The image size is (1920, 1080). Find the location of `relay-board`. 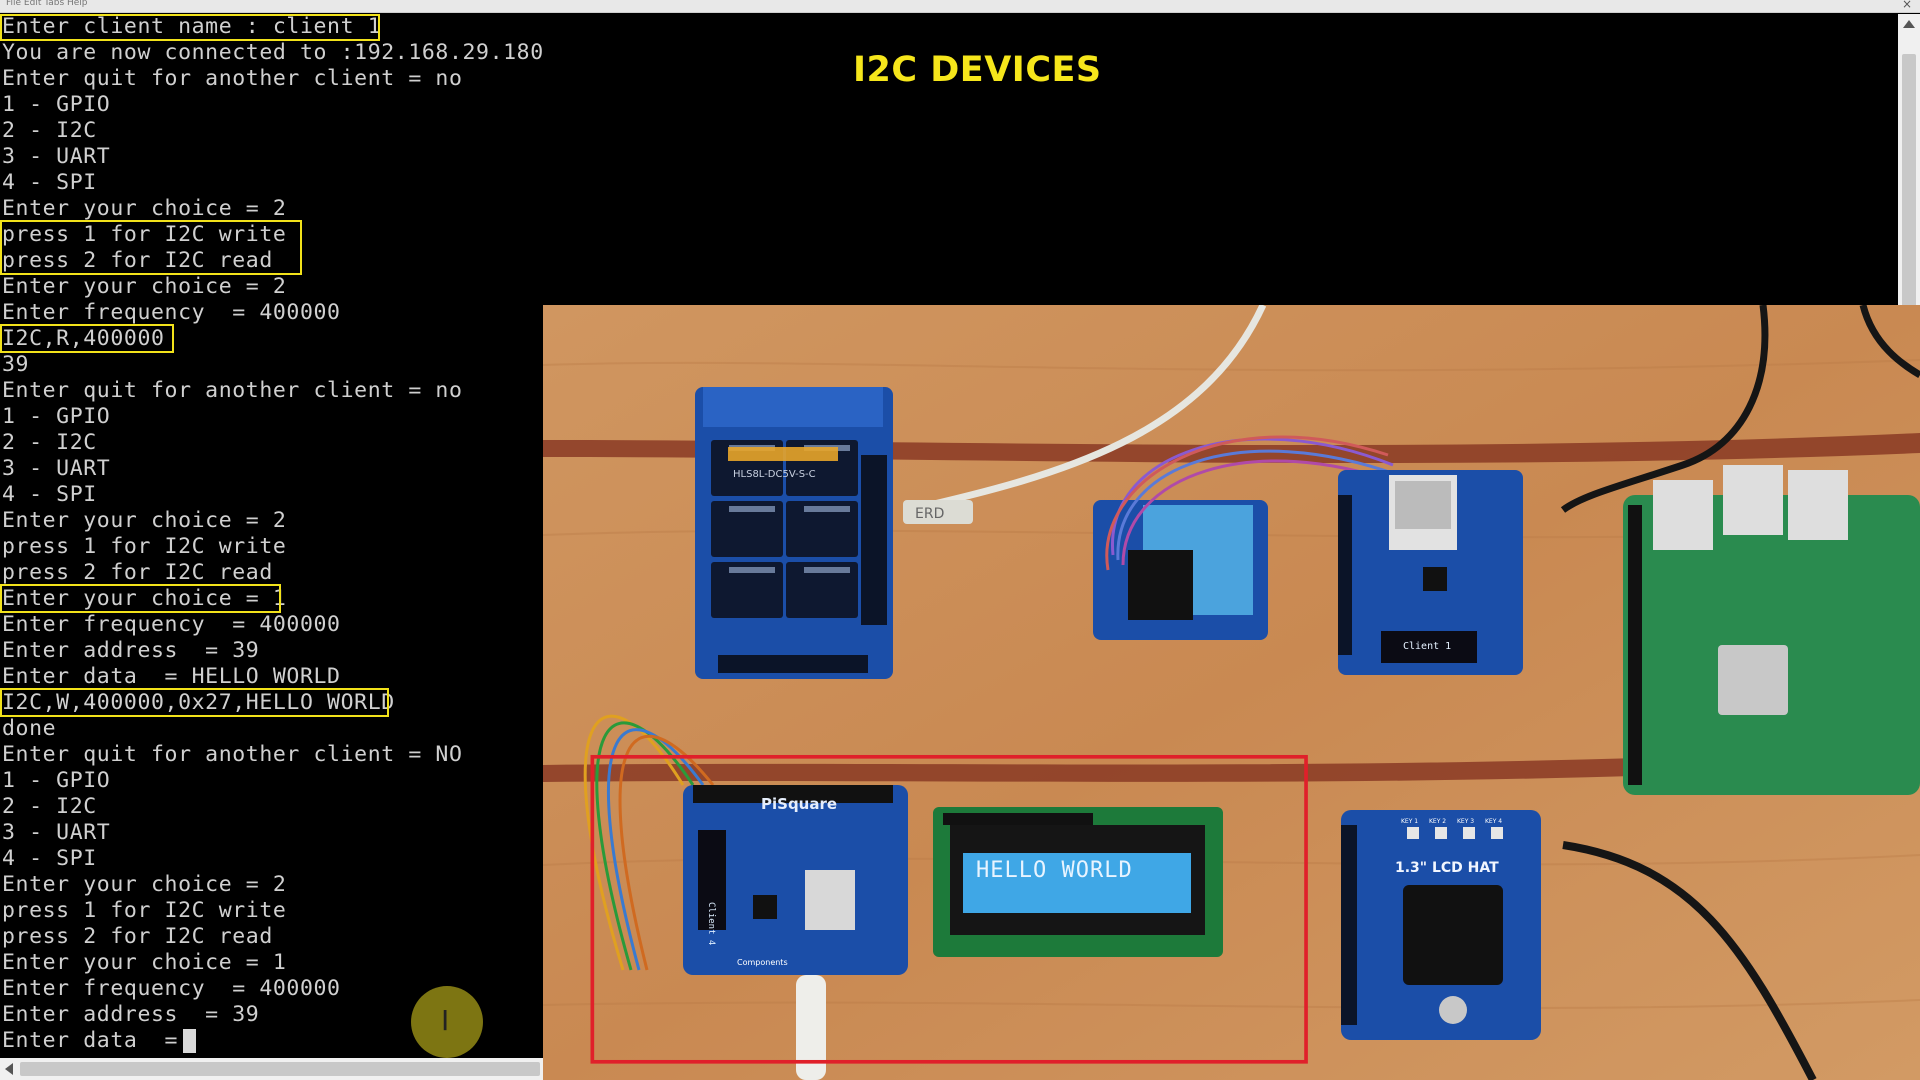

relay-board is located at coordinates (794, 533).